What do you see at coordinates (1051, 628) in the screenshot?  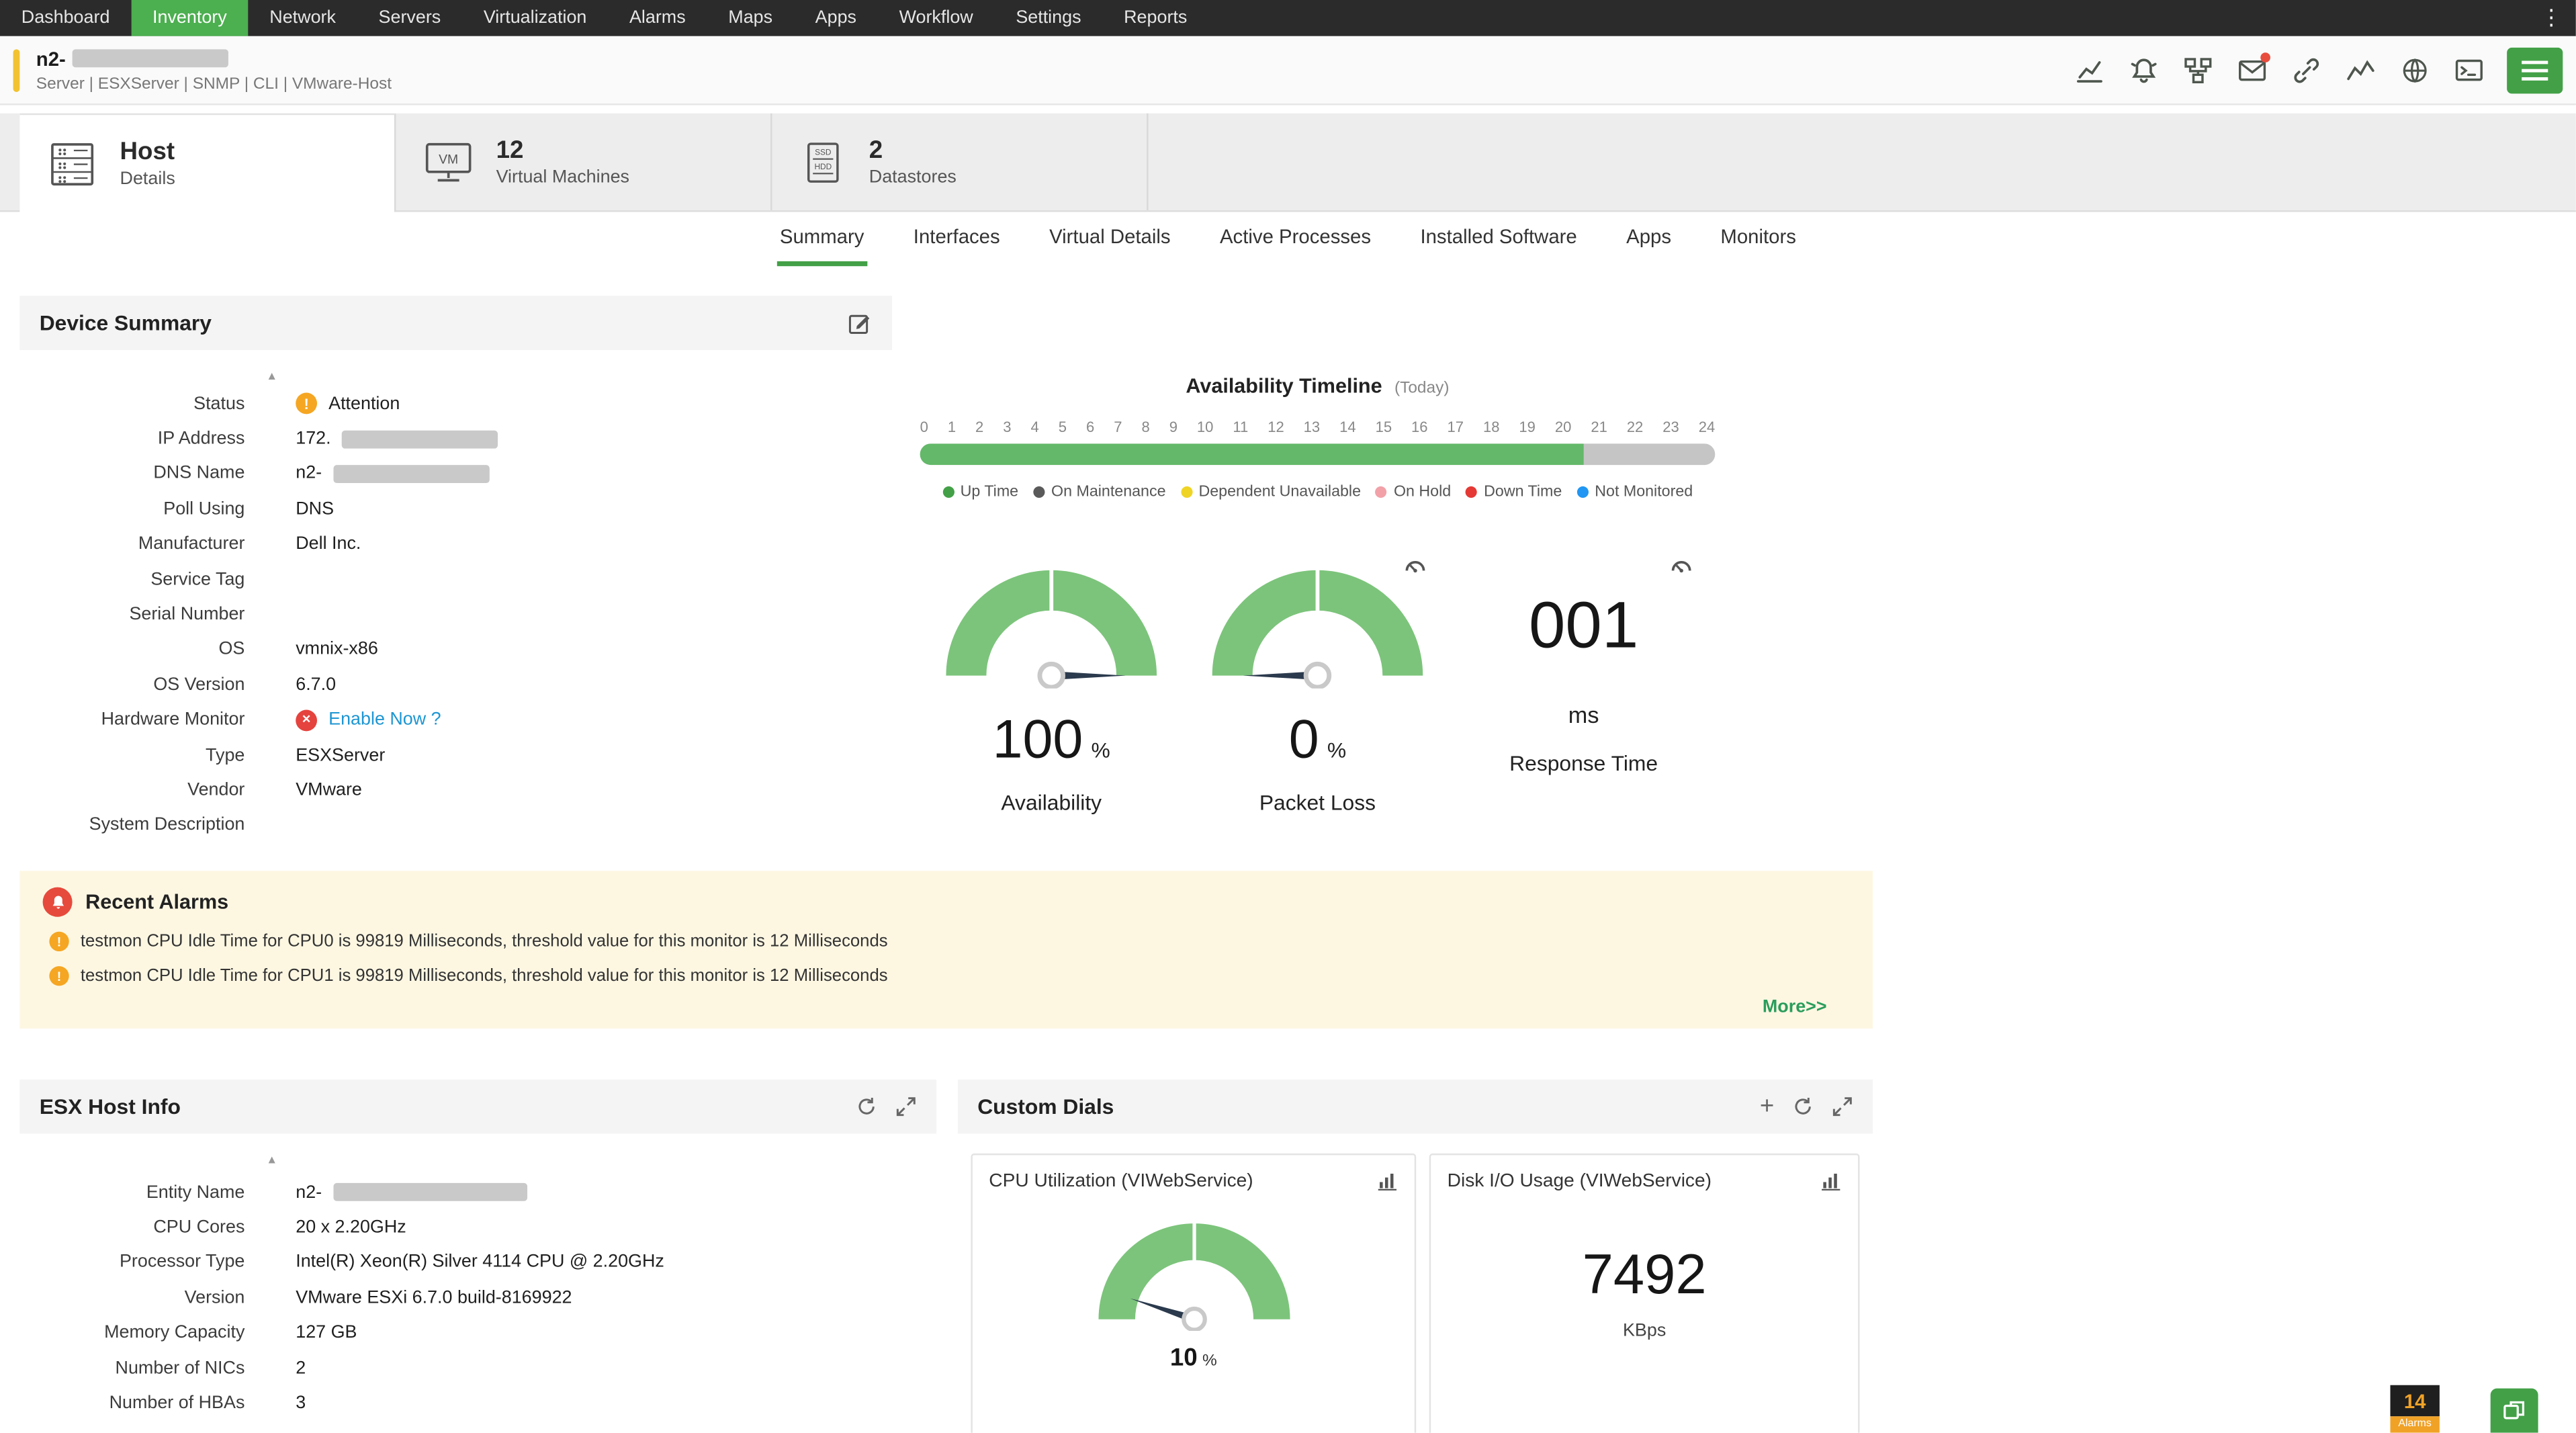 I see `availability-gauge` at bounding box center [1051, 628].